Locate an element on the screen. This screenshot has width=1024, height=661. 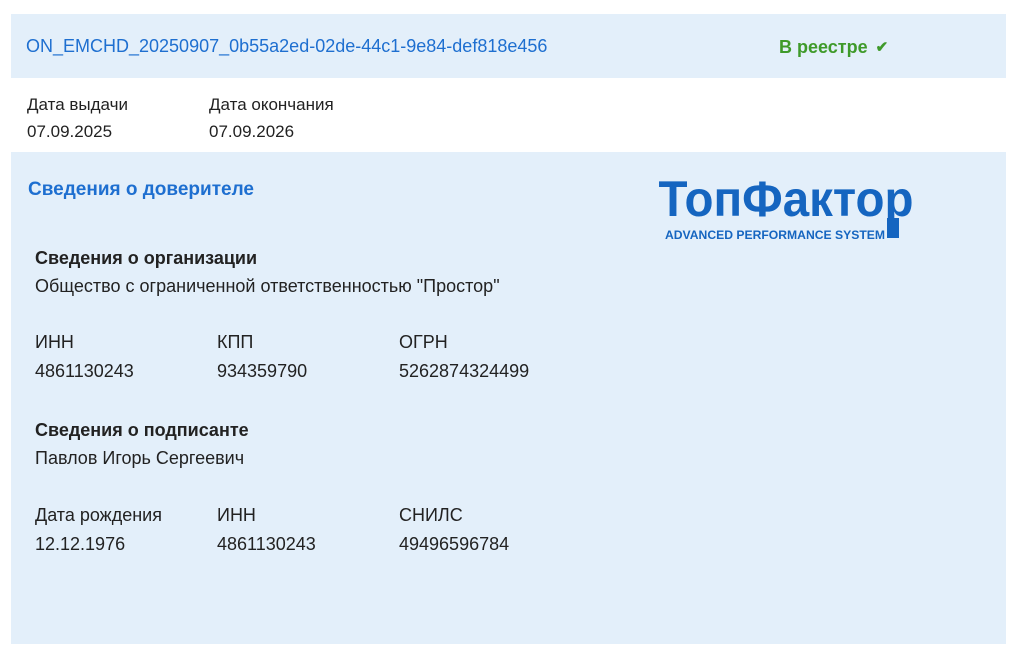
issue-date-label: Дата выдачи is located at coordinates (77, 104).